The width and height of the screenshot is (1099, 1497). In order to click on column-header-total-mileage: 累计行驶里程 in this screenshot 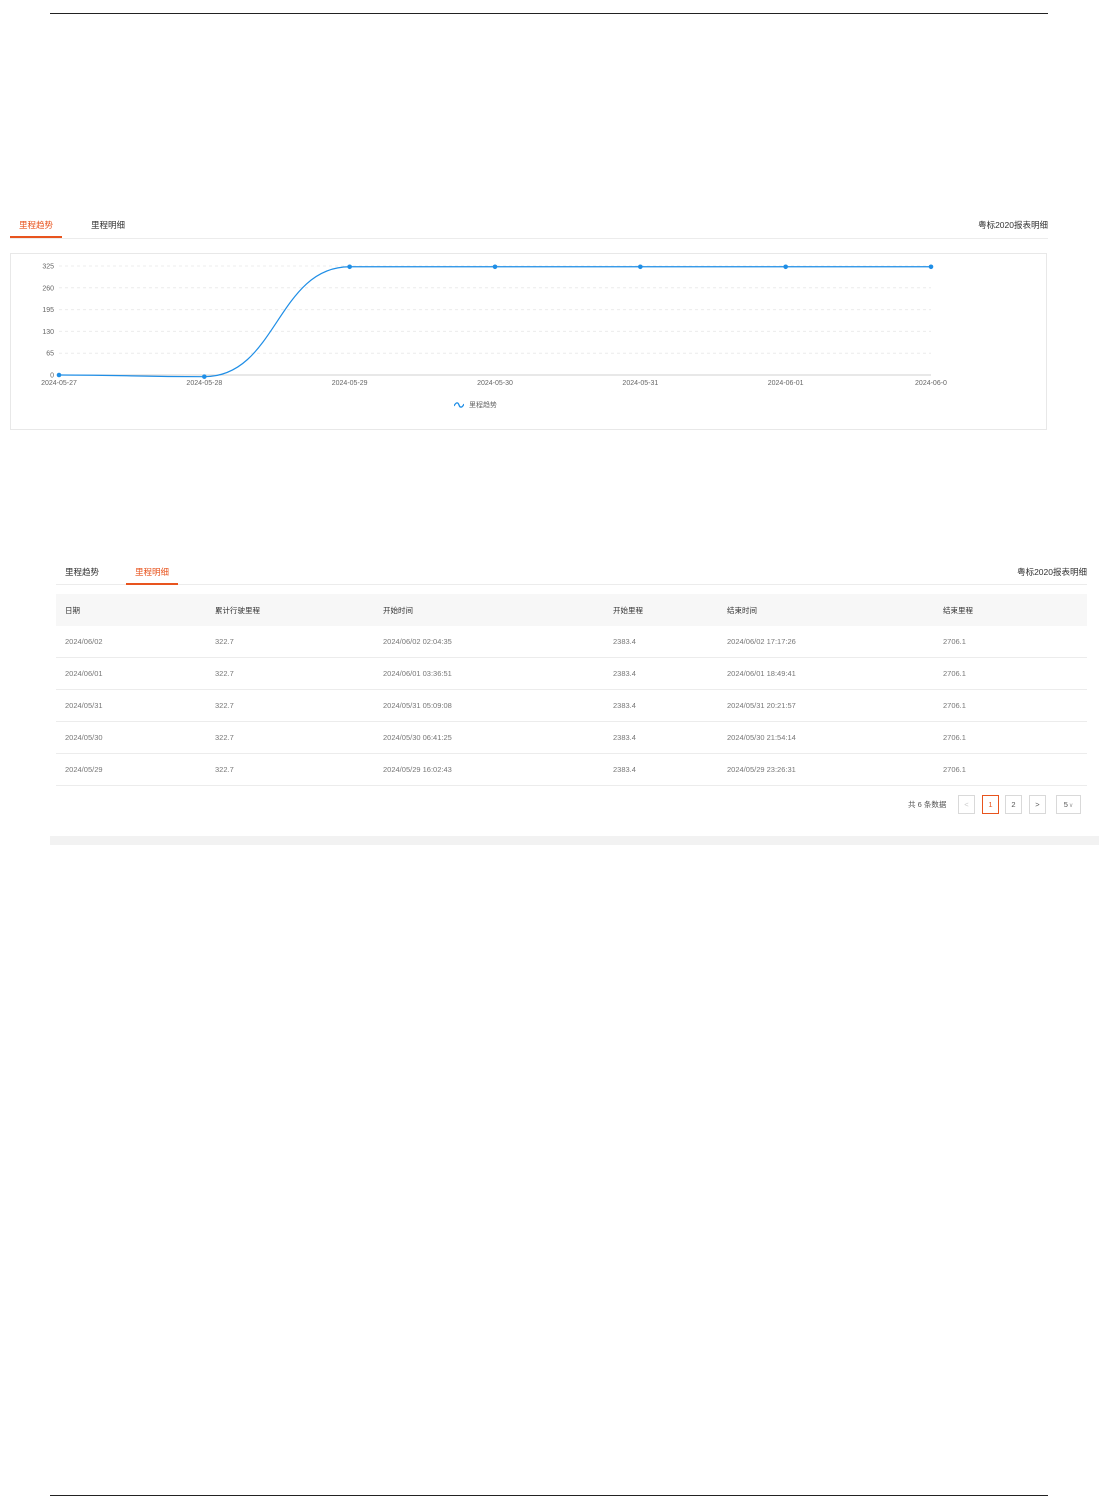, I will do `click(290, 610)`.